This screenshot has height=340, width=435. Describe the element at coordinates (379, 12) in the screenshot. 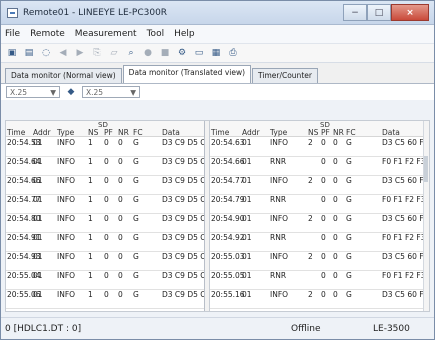

I see `maximize-button: □` at that location.